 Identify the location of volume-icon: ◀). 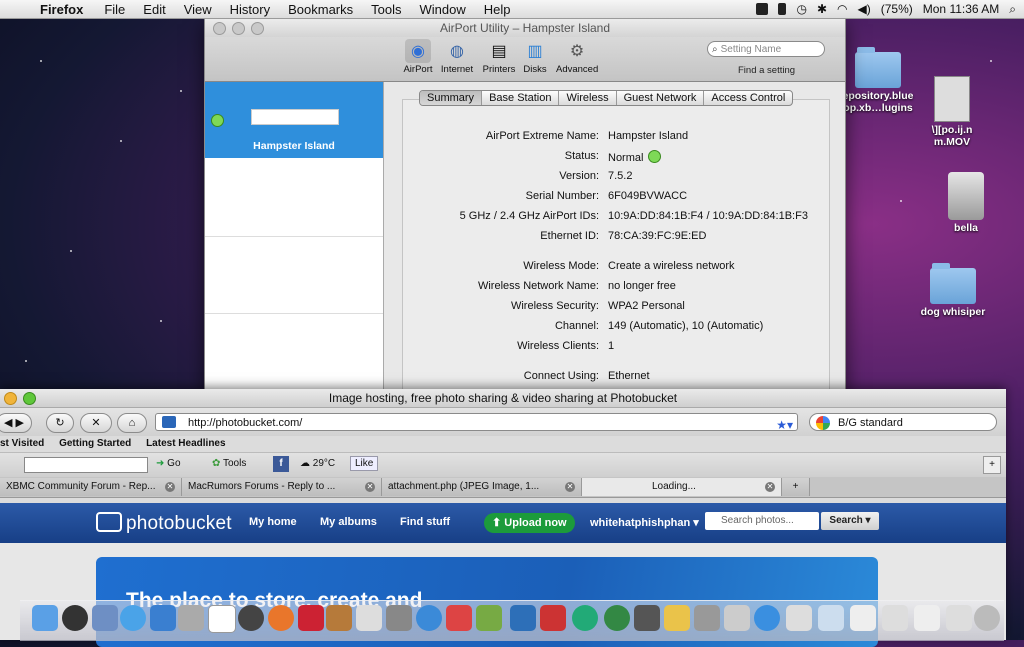
(864, 9).